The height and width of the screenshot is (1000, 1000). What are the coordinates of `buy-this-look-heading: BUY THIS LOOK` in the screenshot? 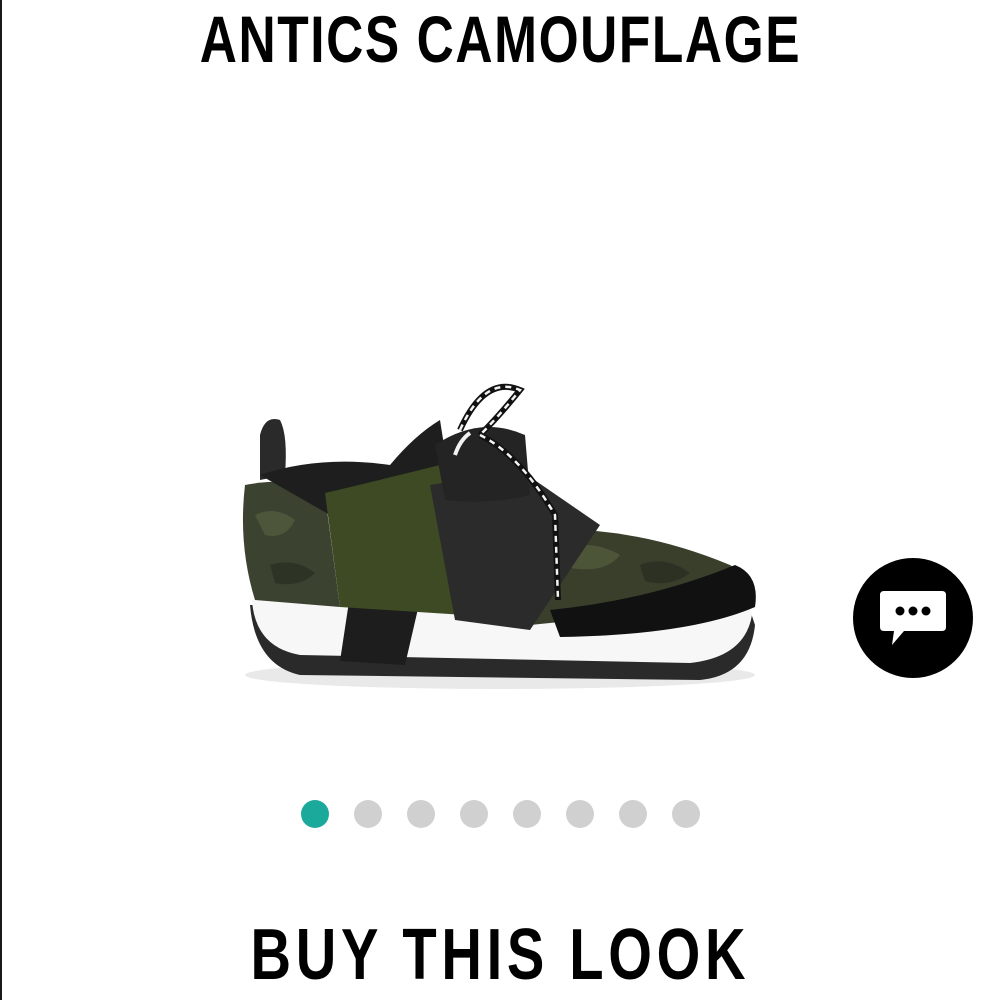 It's located at (500, 955).